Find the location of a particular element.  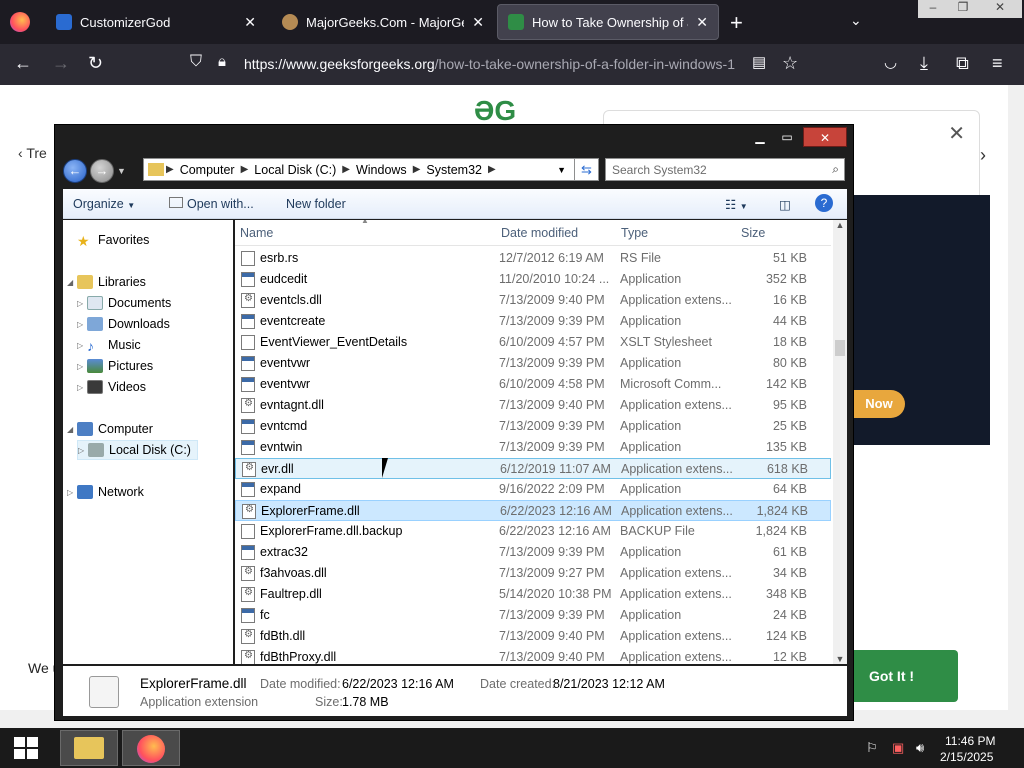

shield-icon: ⛉ is located at coordinates (196, 62).